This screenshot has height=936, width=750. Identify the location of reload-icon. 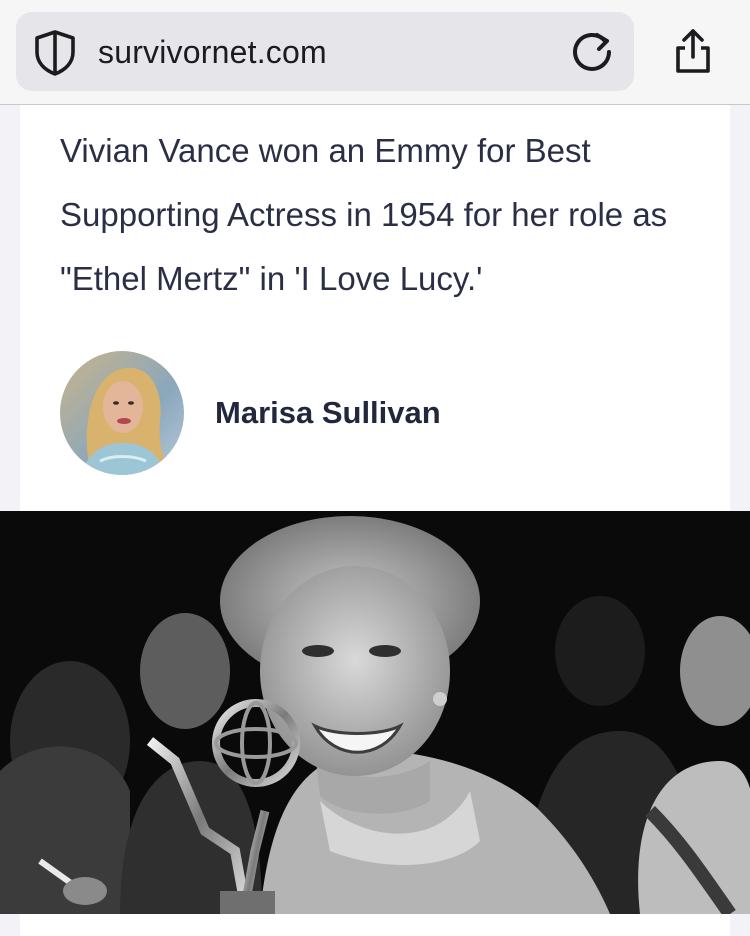
(592, 52).